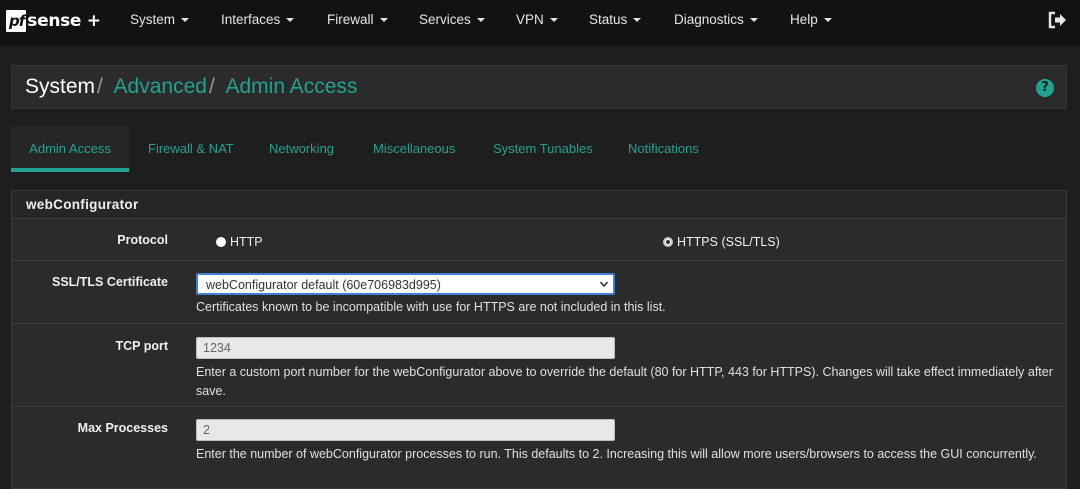 The width and height of the screenshot is (1080, 489). I want to click on nav-diagnostics-label: Diagnostics, so click(709, 19).